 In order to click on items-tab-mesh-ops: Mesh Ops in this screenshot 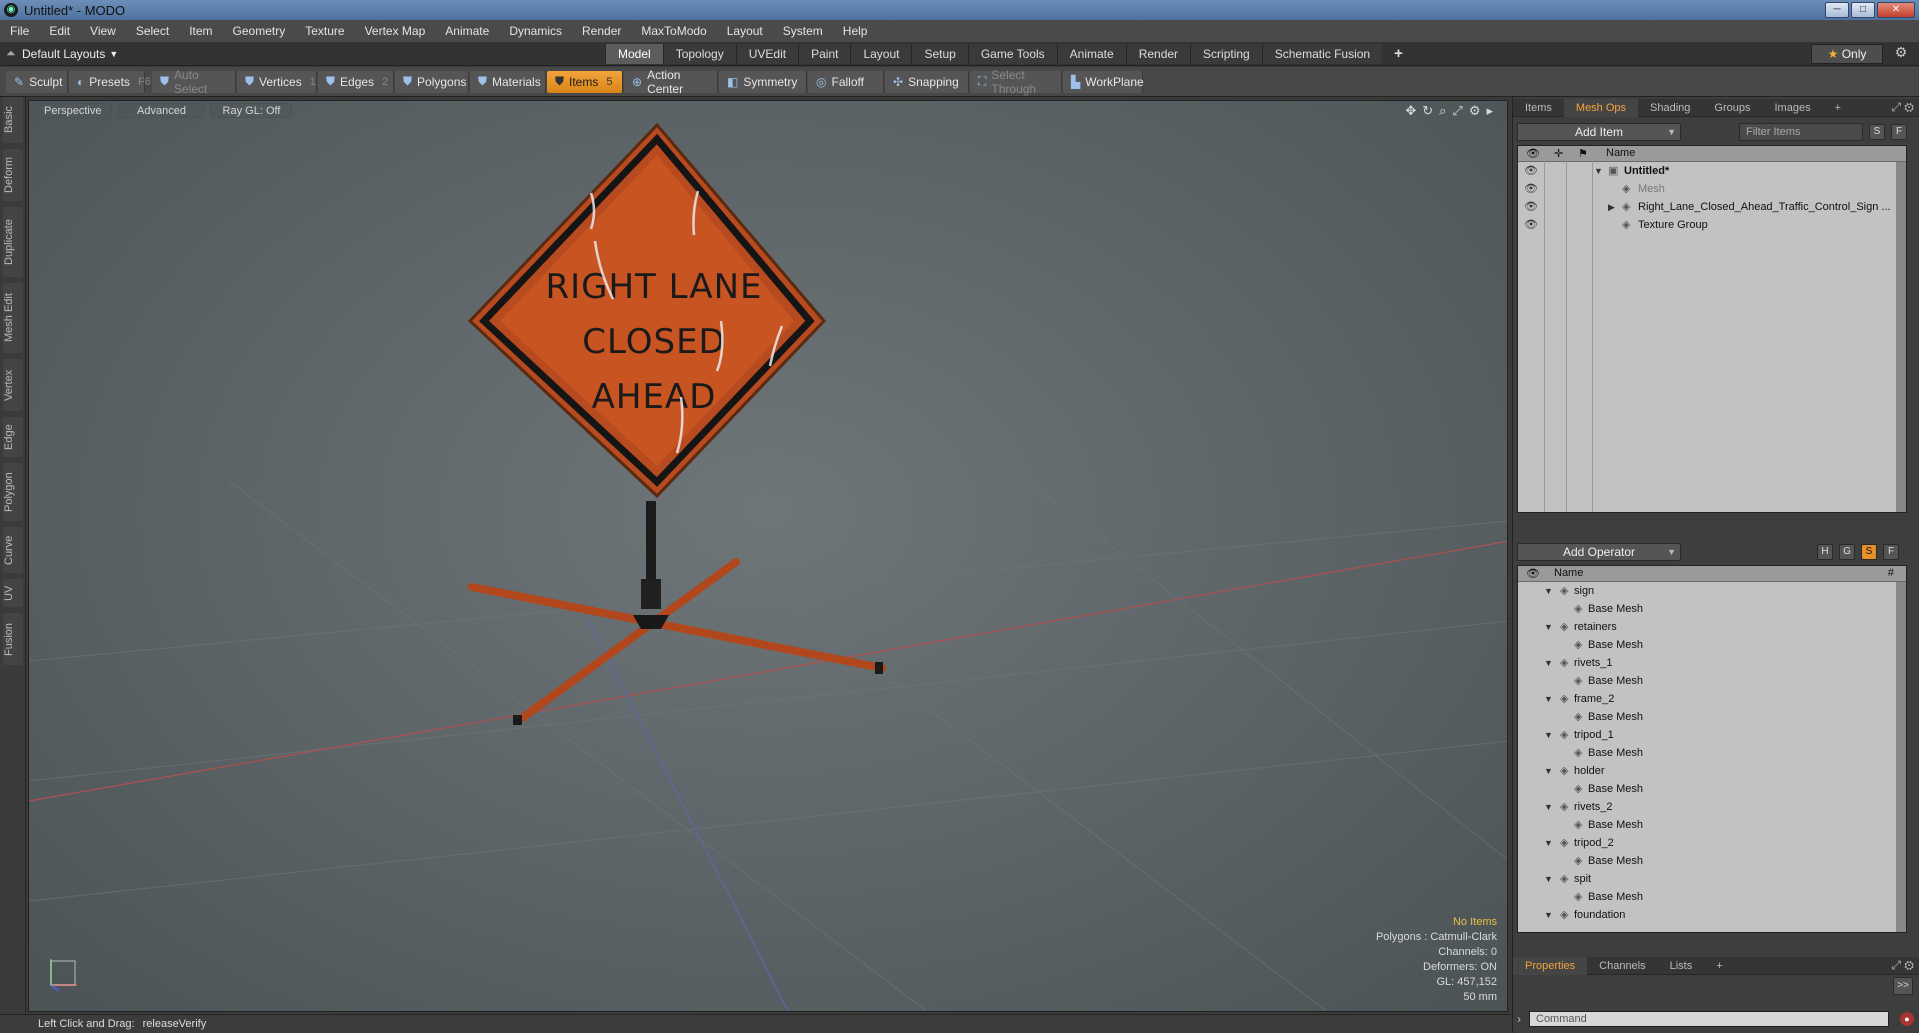, I will do `click(1601, 107)`.